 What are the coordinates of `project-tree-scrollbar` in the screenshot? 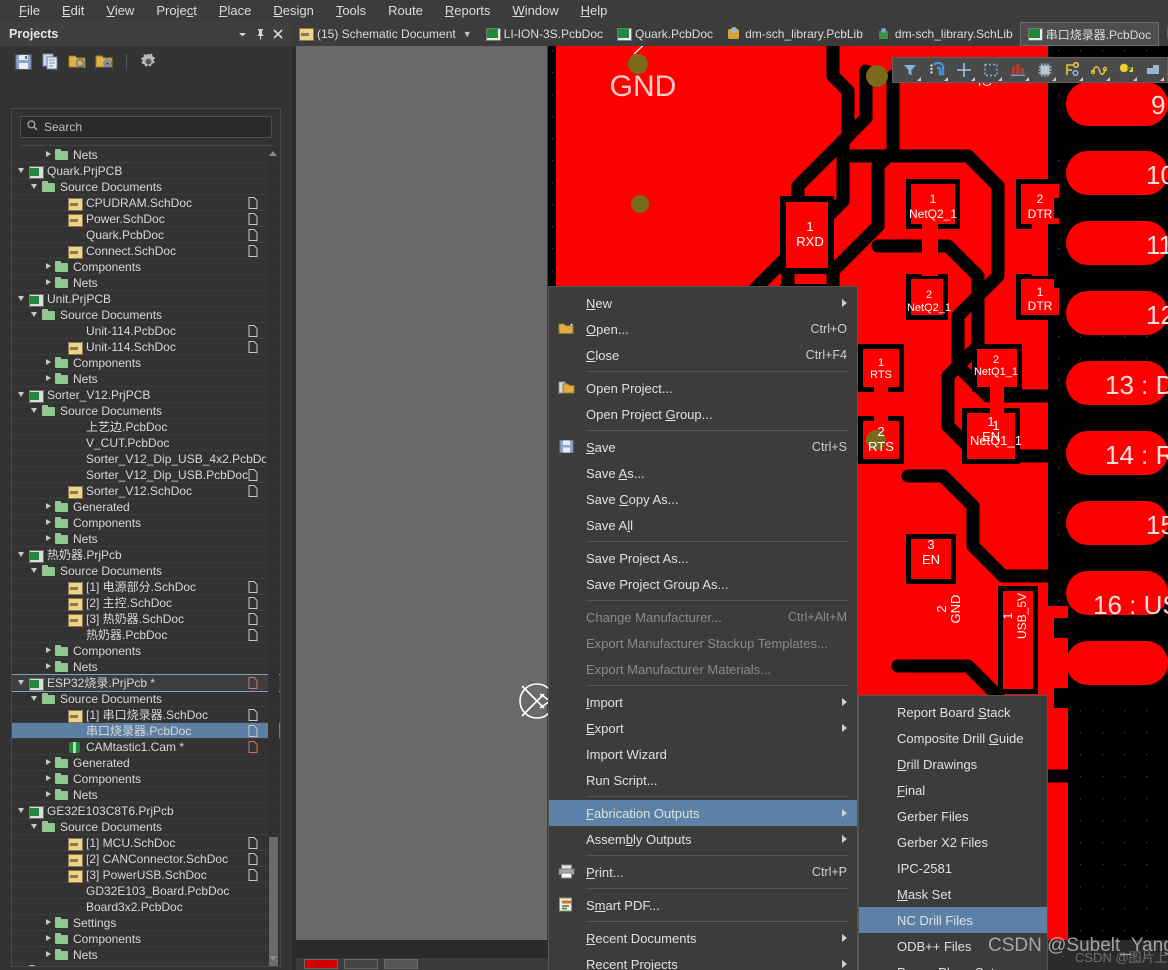 It's located at (273, 556).